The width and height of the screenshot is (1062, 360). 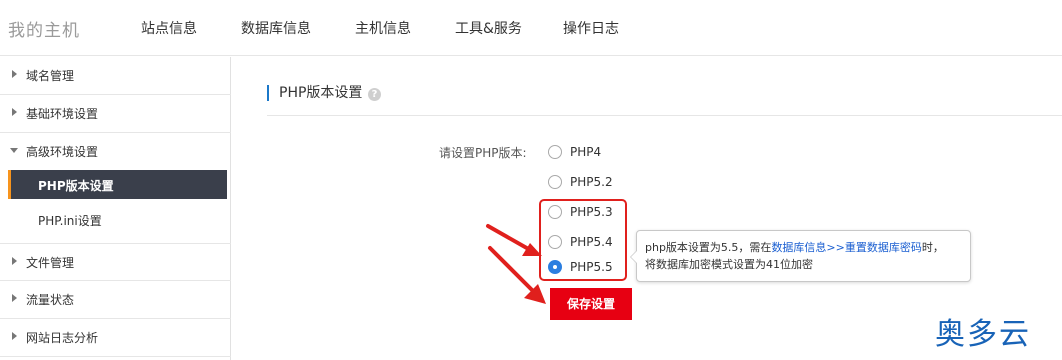 I want to click on tooltip-text-line2: 将数据库加密模式设置为41位加密, so click(x=729, y=264).